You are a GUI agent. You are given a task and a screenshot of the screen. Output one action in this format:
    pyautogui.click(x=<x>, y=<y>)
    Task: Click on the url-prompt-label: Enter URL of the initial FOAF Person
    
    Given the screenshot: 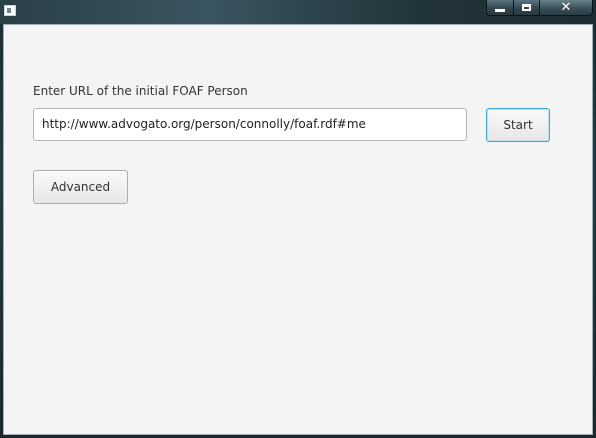 What is the action you would take?
    pyautogui.click(x=140, y=91)
    